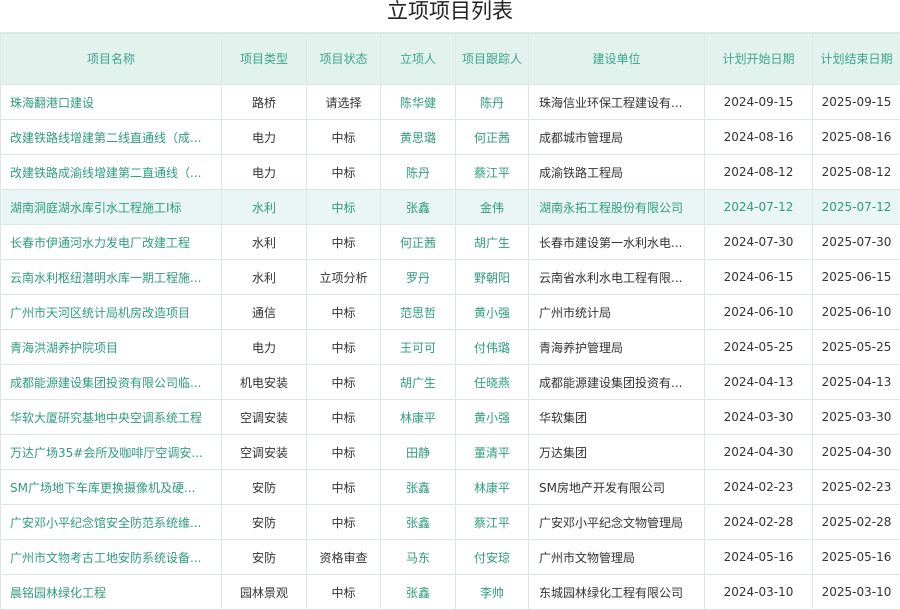 Image resolution: width=900 pixels, height=610 pixels. What do you see at coordinates (759, 417) in the screenshot?
I see `plan-start-date-cell: 2024-03-30` at bounding box center [759, 417].